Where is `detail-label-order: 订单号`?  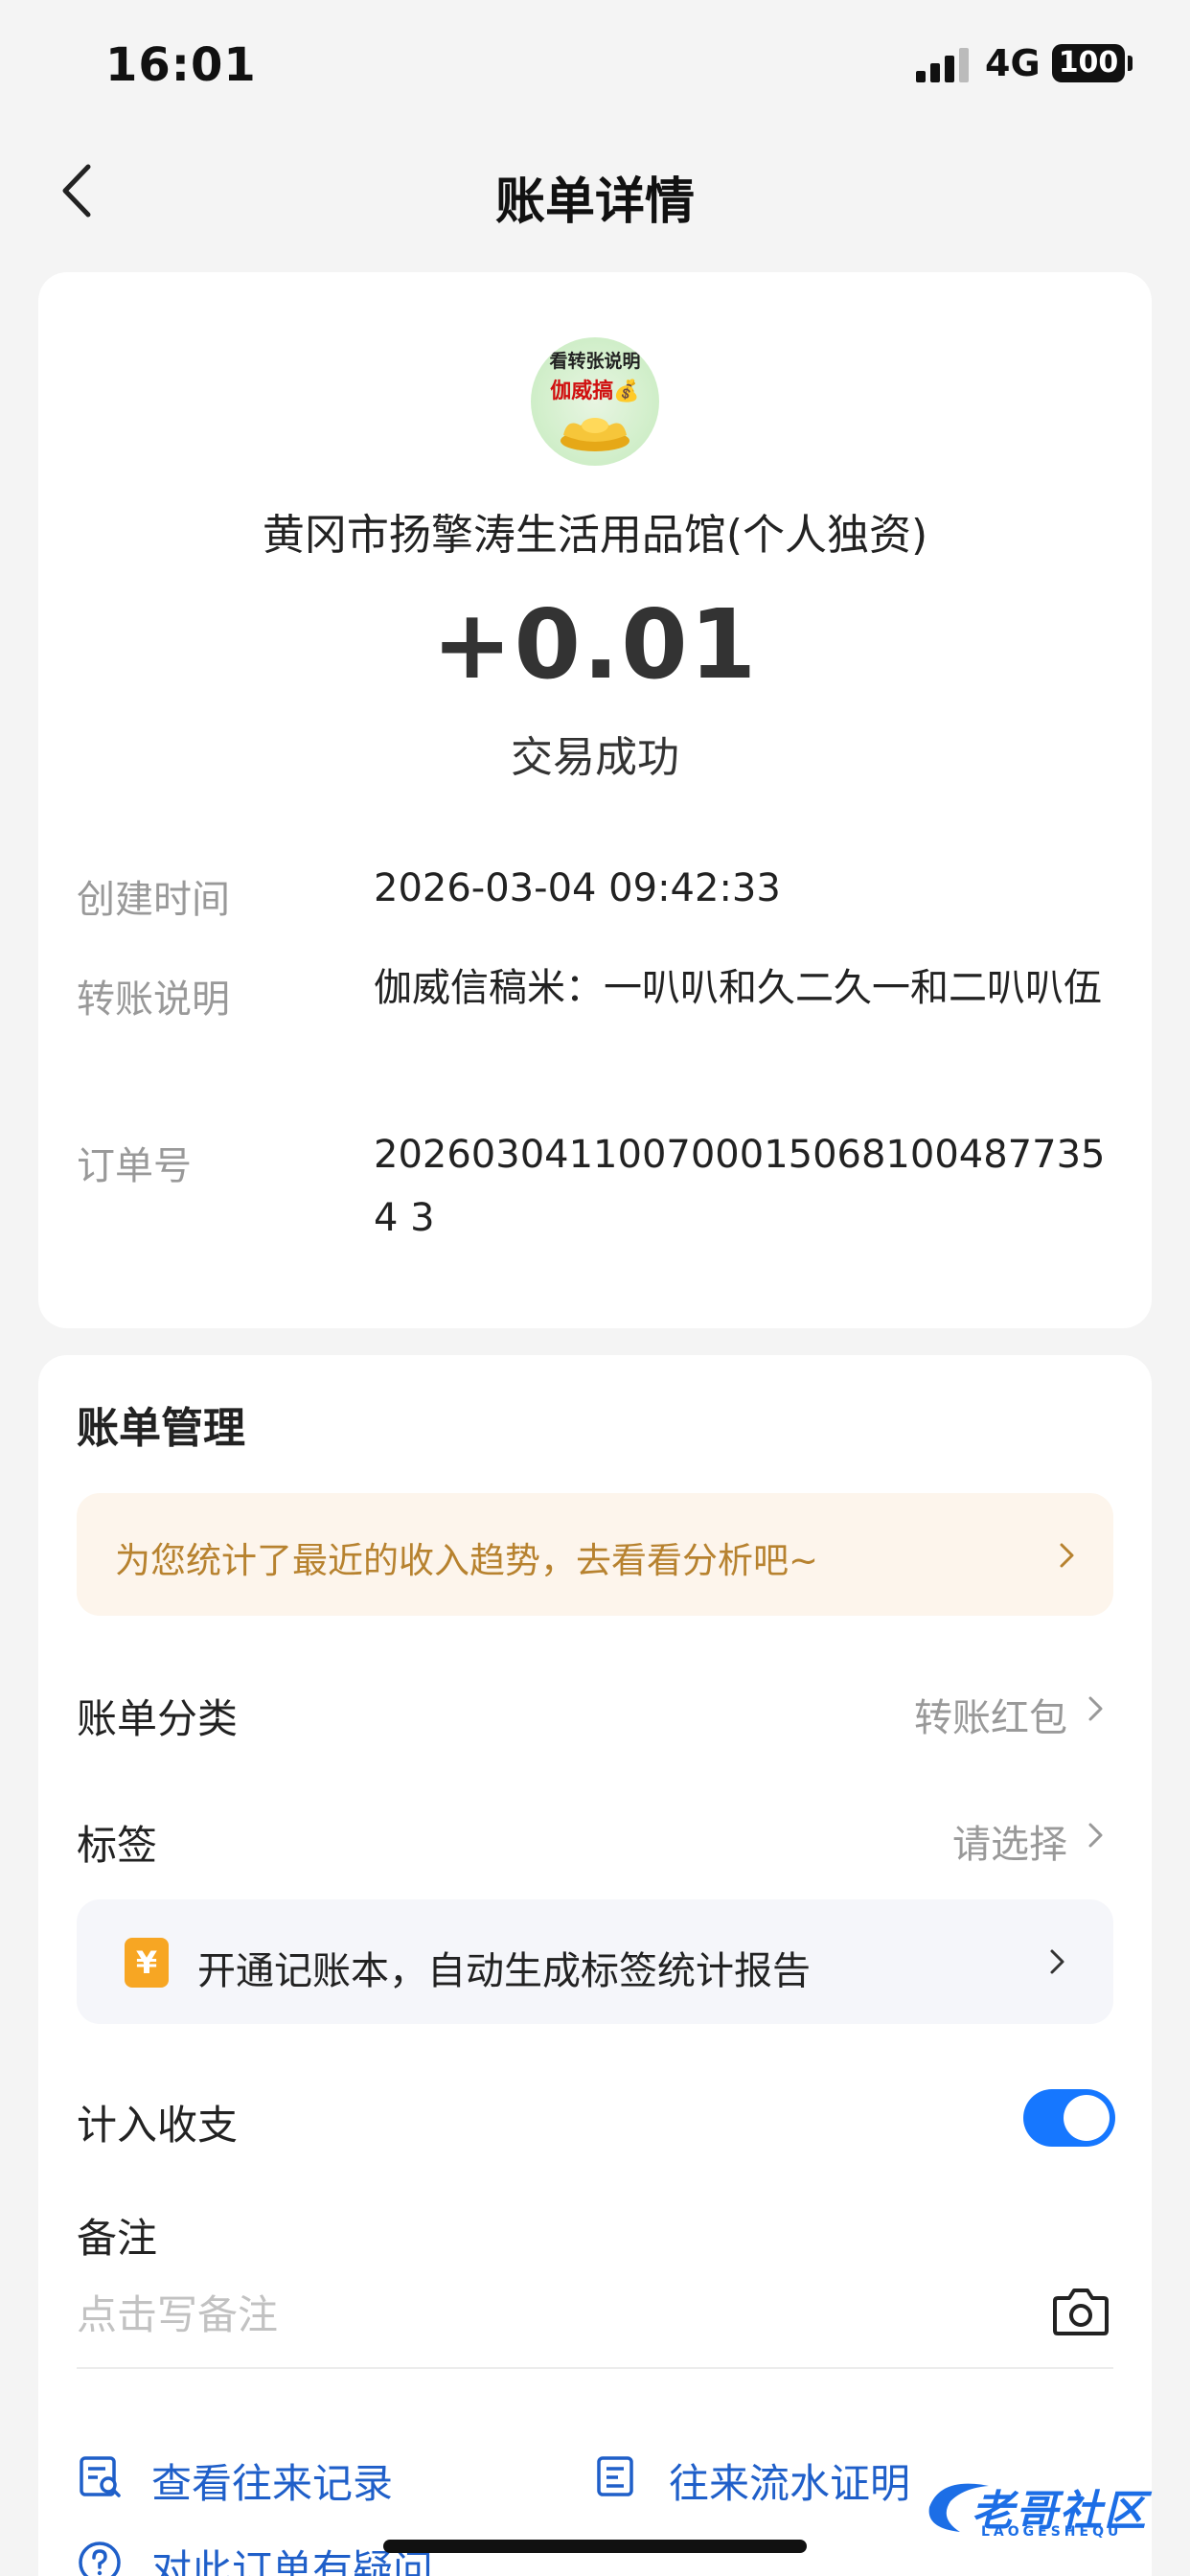 detail-label-order: 订单号 is located at coordinates (135, 1166).